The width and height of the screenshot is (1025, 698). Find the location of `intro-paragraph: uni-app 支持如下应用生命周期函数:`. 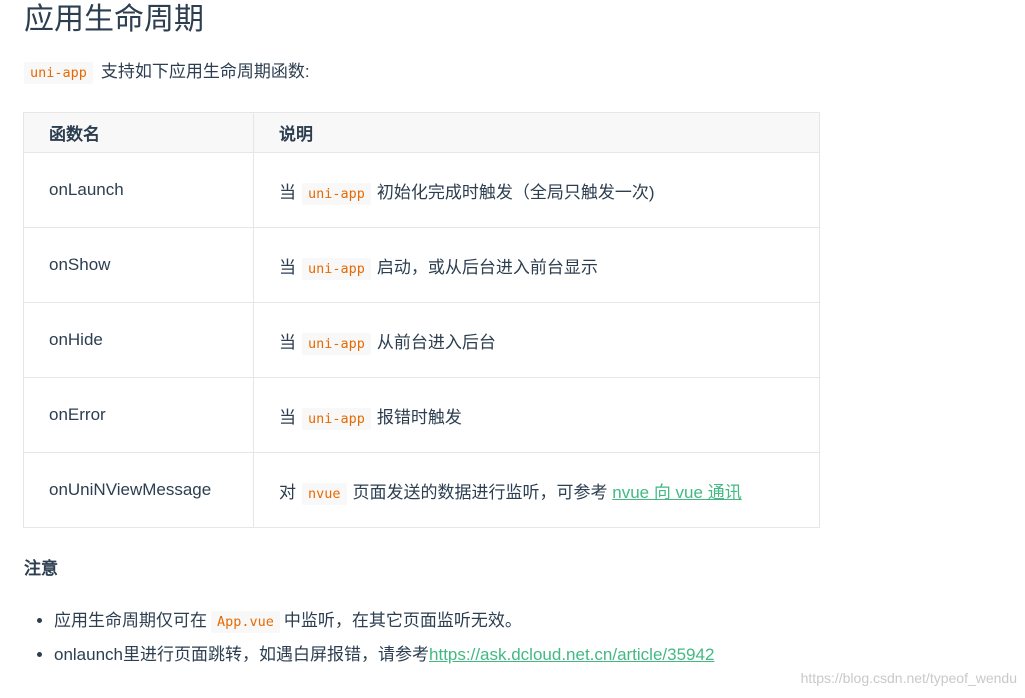

intro-paragraph: uni-app 支持如下应用生命周期函数: is located at coordinates (167, 72).